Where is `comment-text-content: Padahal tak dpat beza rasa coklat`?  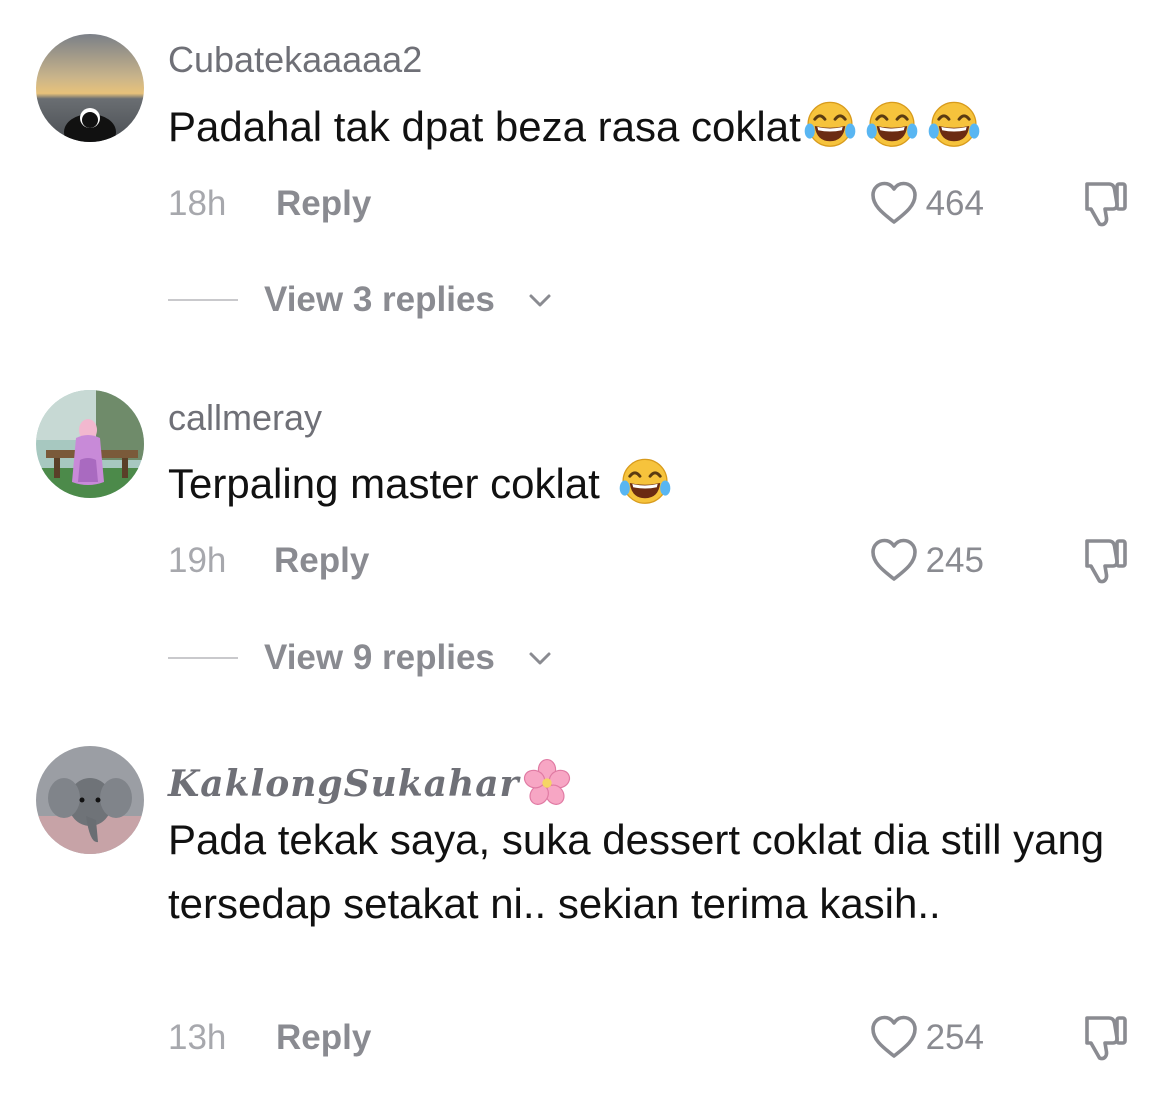
comment-text-content: Padahal tak dpat beza rasa coklat is located at coordinates (484, 126).